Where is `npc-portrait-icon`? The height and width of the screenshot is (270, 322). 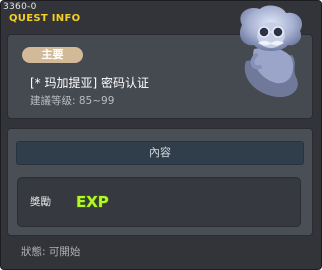
npc-portrait-icon is located at coordinates (271, 51).